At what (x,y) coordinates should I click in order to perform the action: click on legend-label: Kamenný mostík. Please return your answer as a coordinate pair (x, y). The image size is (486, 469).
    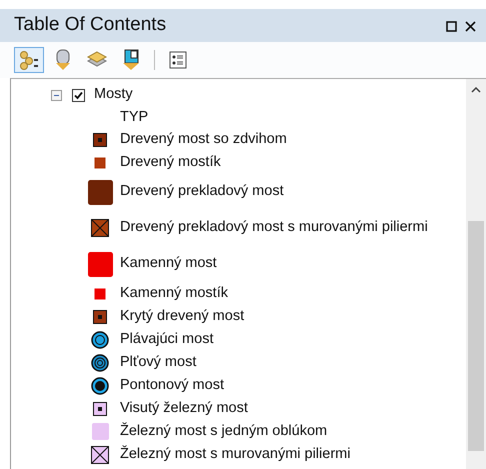
    Looking at the image, I should click on (174, 293).